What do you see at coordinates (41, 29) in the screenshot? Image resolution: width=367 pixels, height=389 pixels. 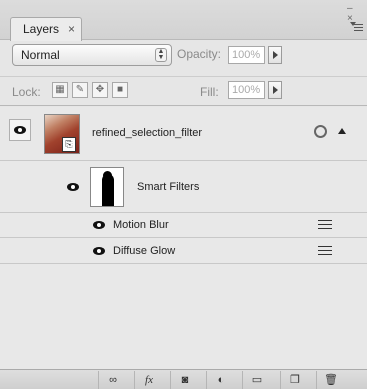 I see `tab-layers-label: Layers` at bounding box center [41, 29].